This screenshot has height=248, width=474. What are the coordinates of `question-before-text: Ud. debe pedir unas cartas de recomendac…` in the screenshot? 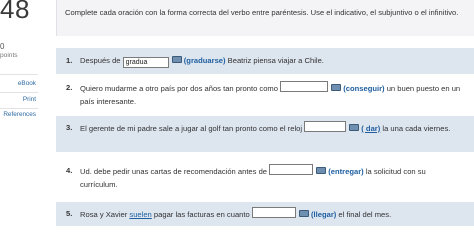 It's located at (174, 171).